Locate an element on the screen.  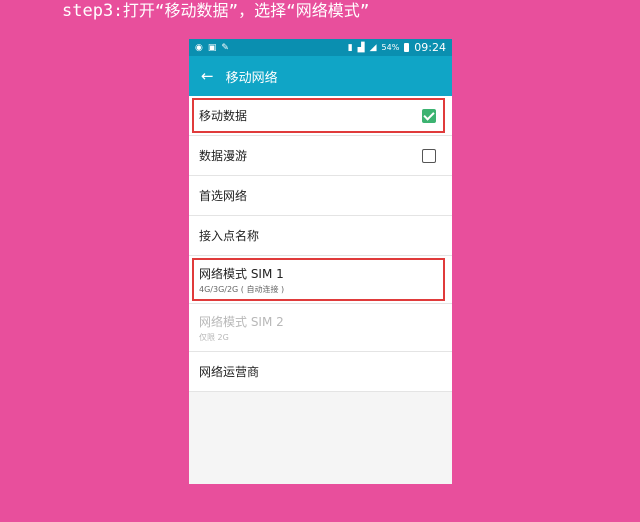
setting-mobile-data: 移动数据 is located at coordinates (320, 116).